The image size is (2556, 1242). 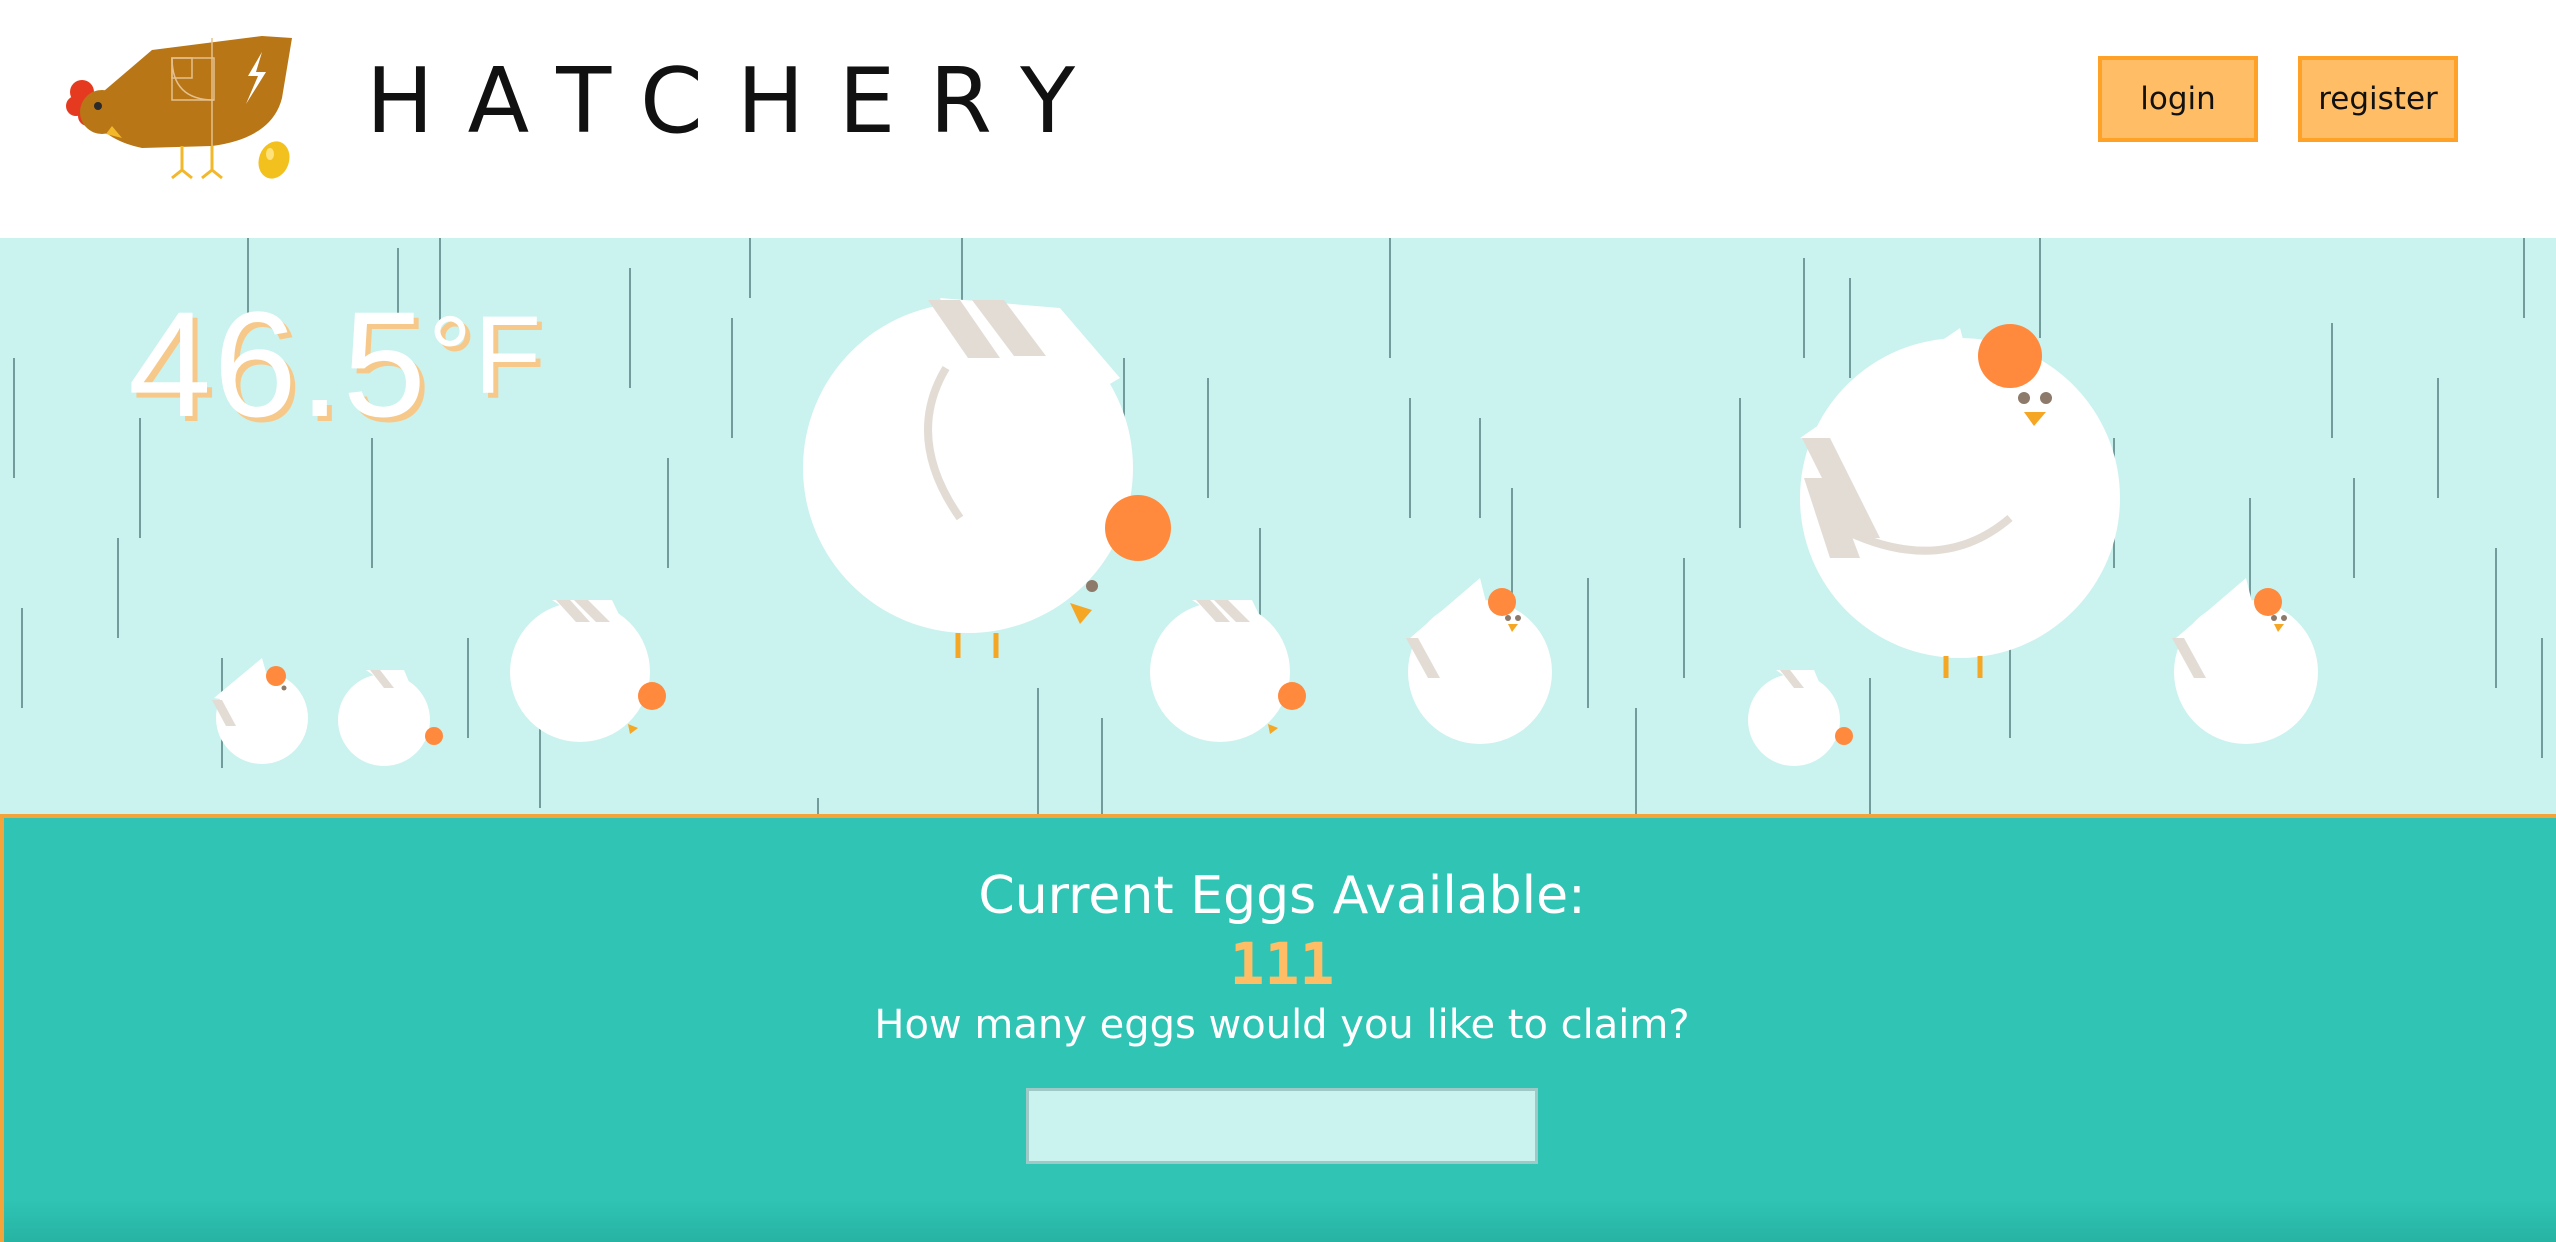 I want to click on temperature-readout: 46.5°F, so click(x=335, y=364).